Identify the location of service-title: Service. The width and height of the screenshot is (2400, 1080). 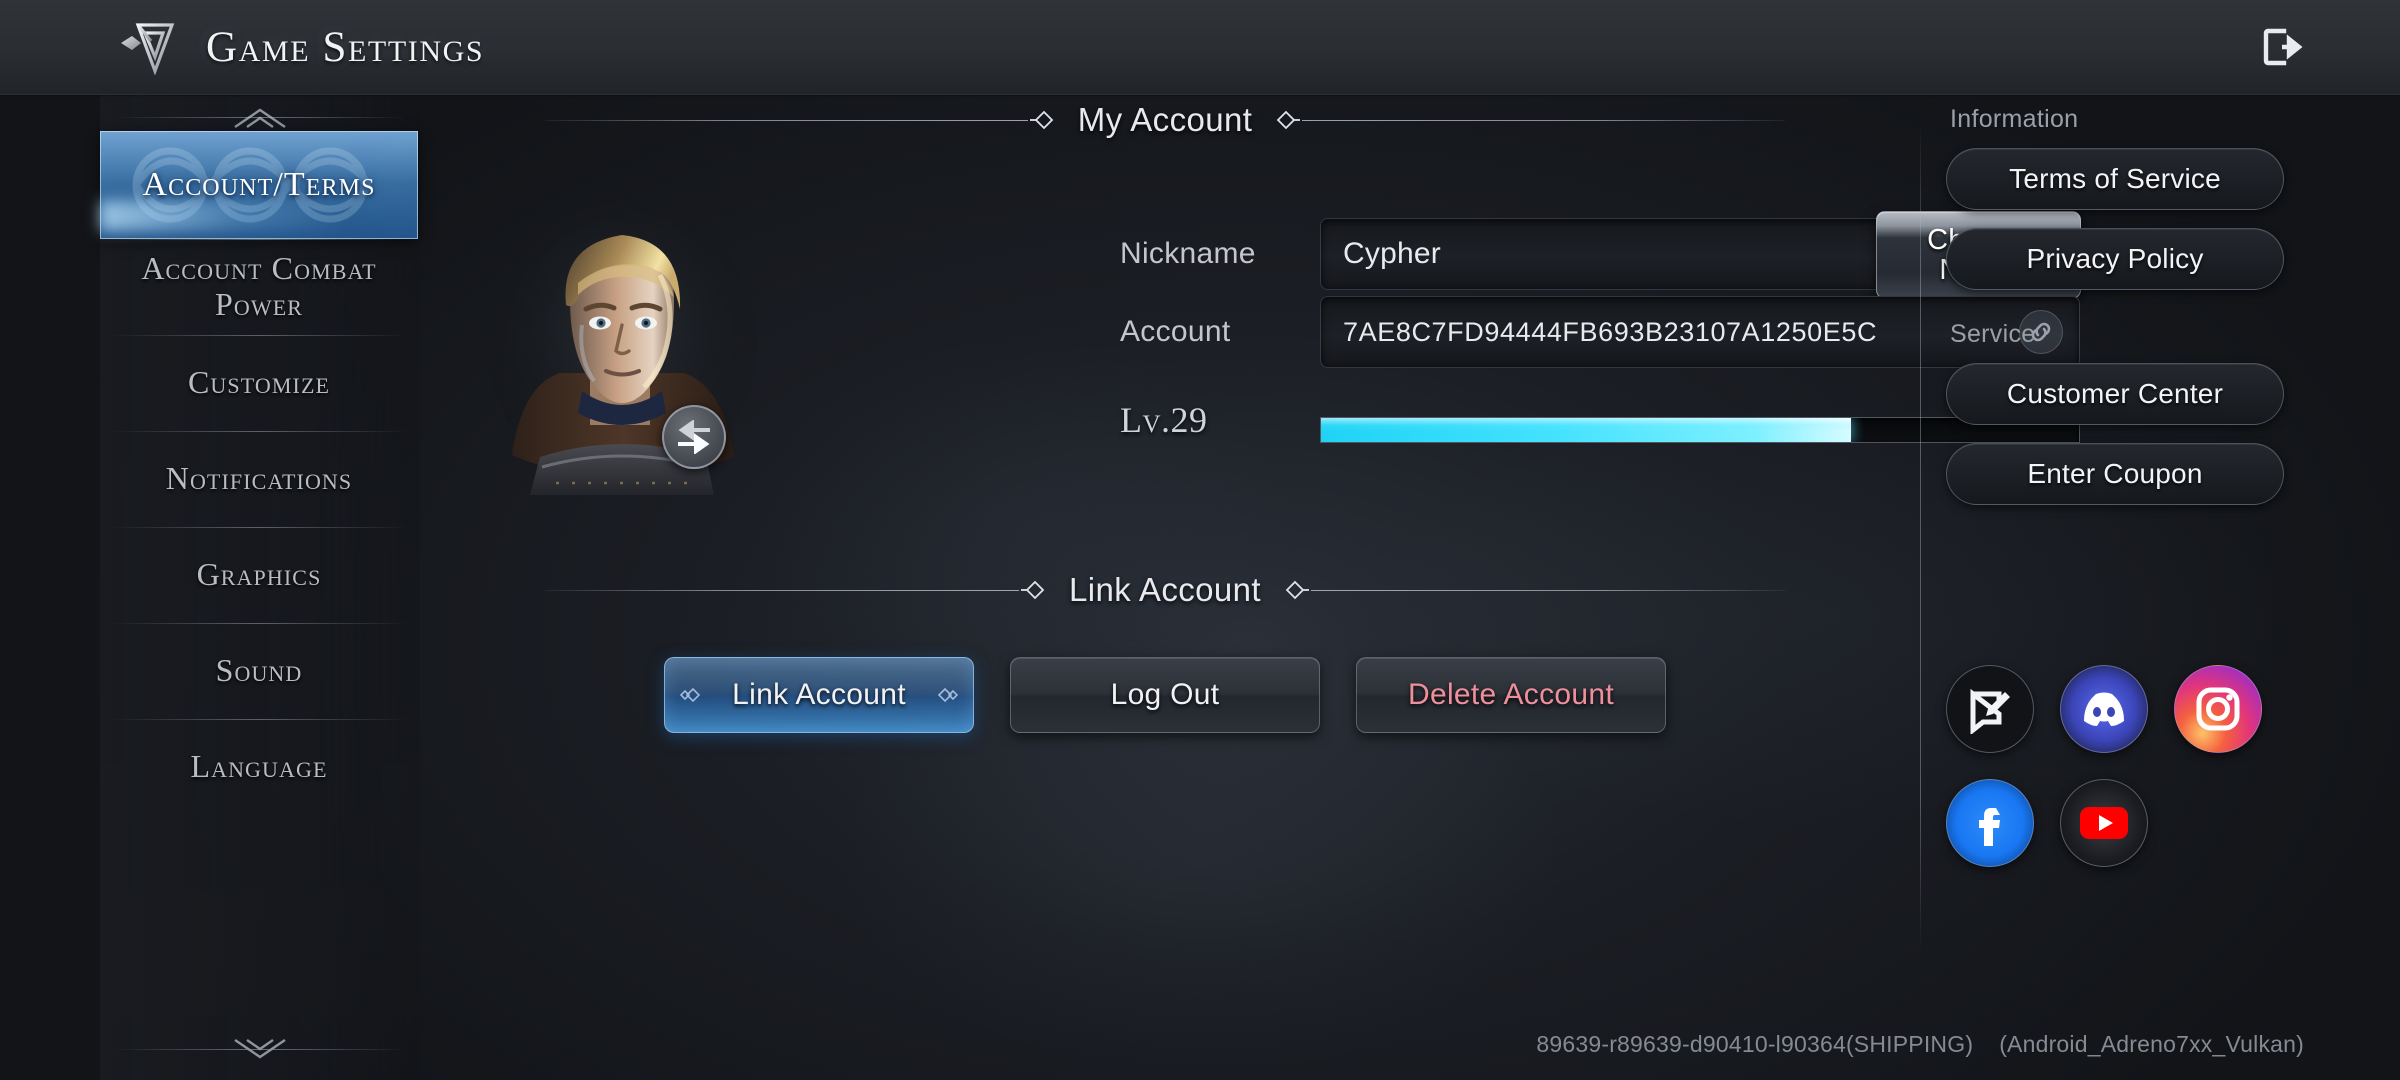
(1993, 334).